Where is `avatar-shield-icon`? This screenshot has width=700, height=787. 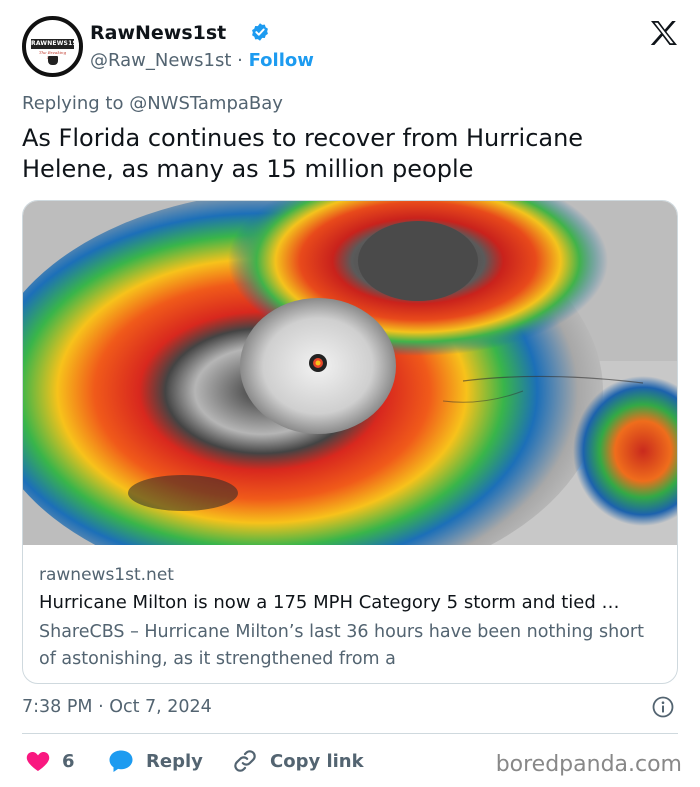 avatar-shield-icon is located at coordinates (53, 60).